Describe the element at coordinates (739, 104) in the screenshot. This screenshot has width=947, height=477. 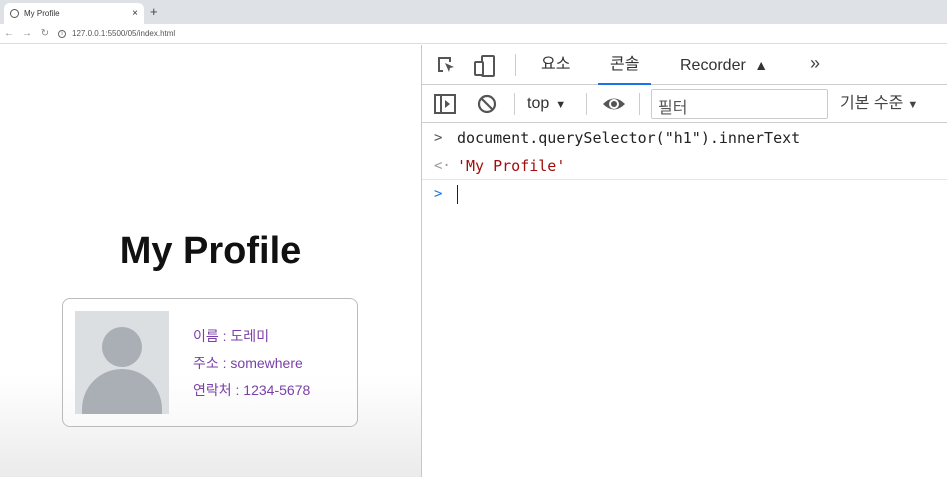
I see `filter-input: 필터` at that location.